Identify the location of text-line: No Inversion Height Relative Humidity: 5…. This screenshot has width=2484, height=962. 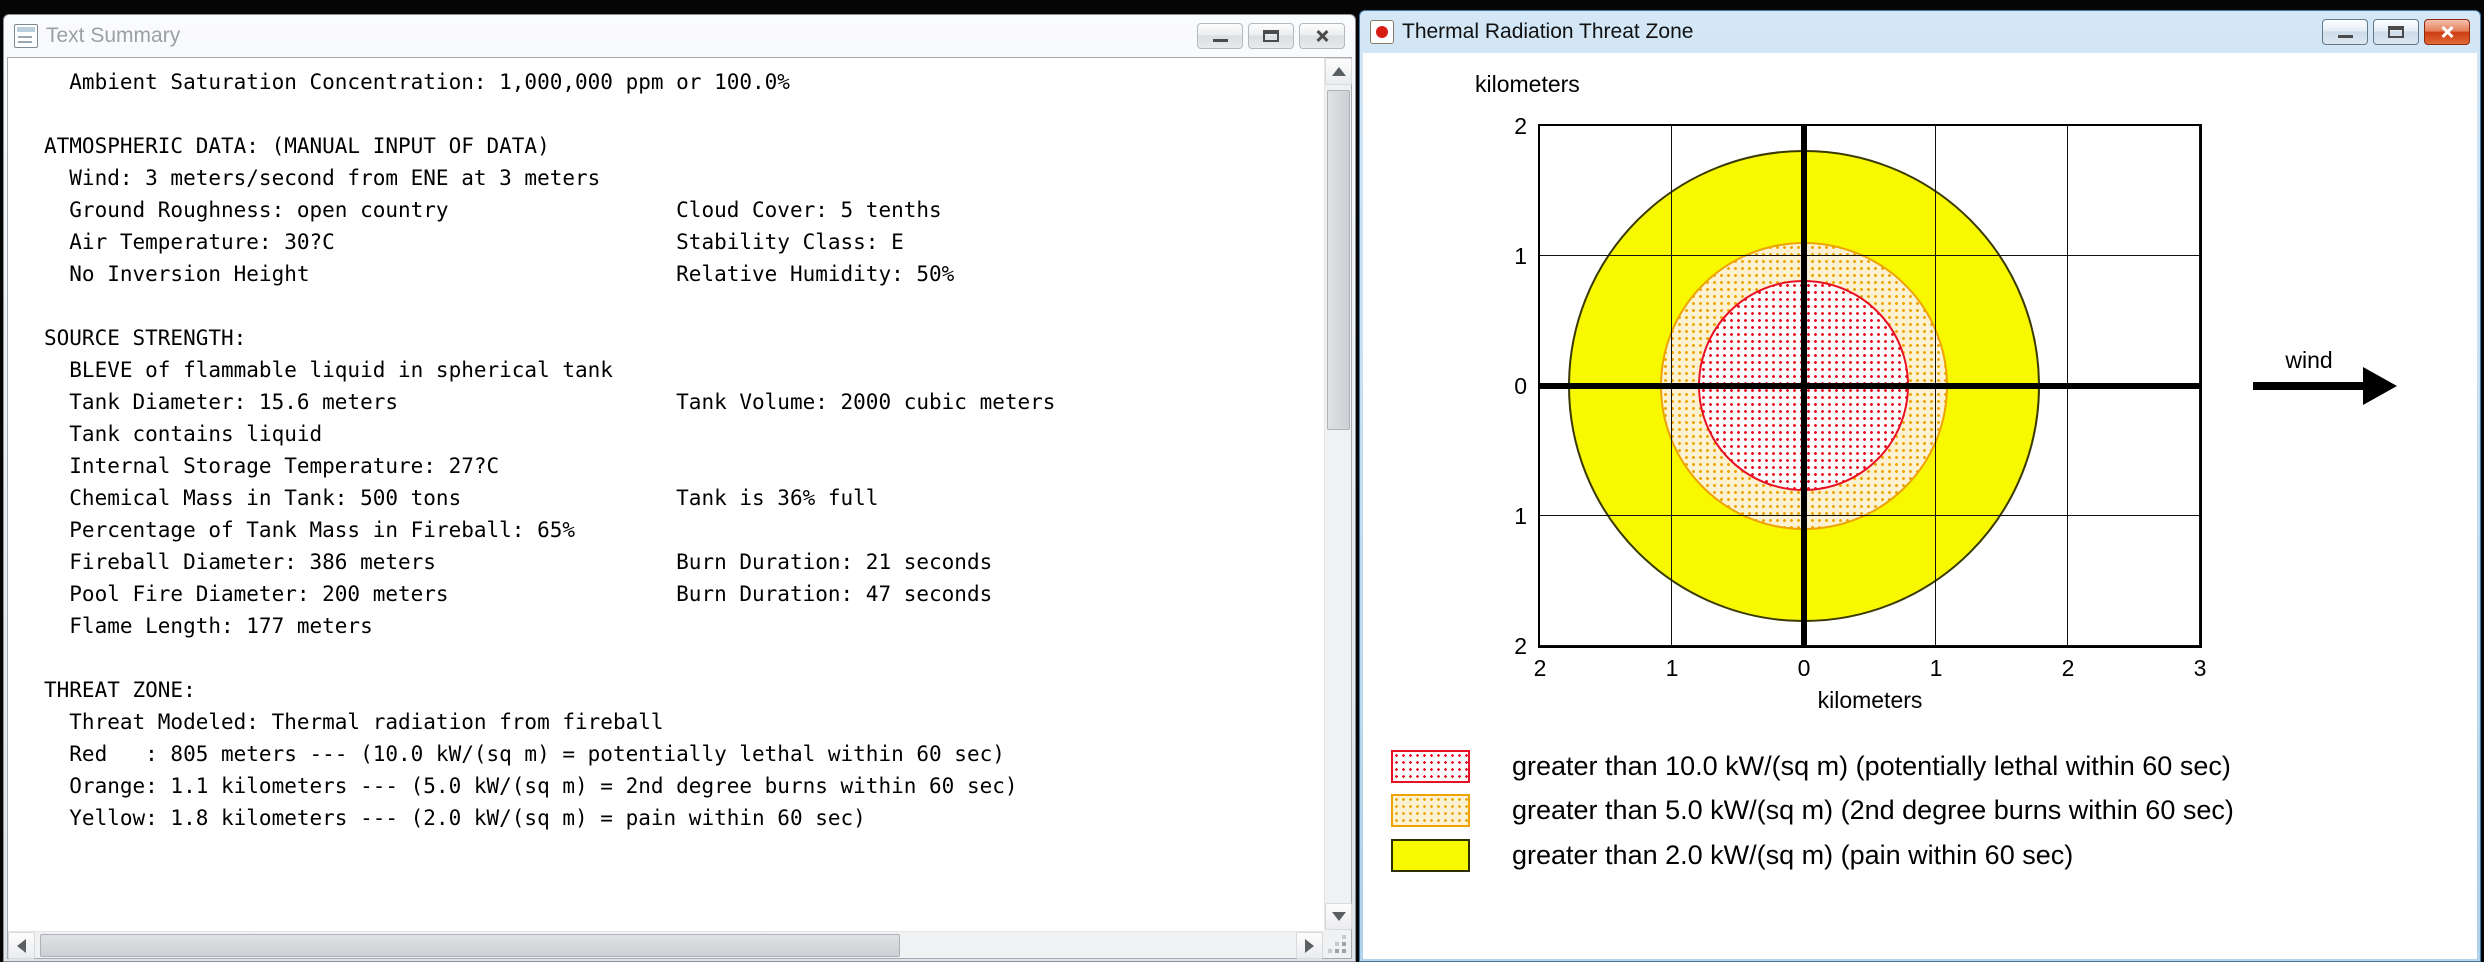
(499, 274).